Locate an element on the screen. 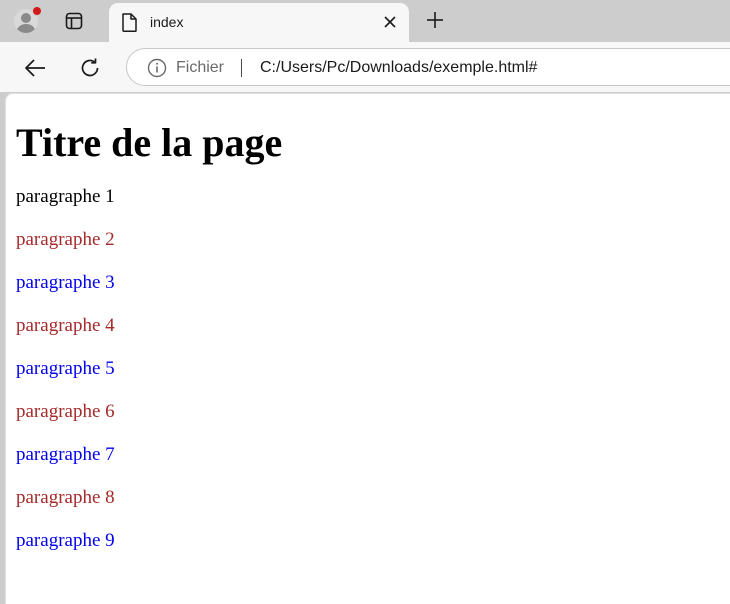 Image resolution: width=730 pixels, height=604 pixels. site-info-button: Fichier is located at coordinates (185, 68).